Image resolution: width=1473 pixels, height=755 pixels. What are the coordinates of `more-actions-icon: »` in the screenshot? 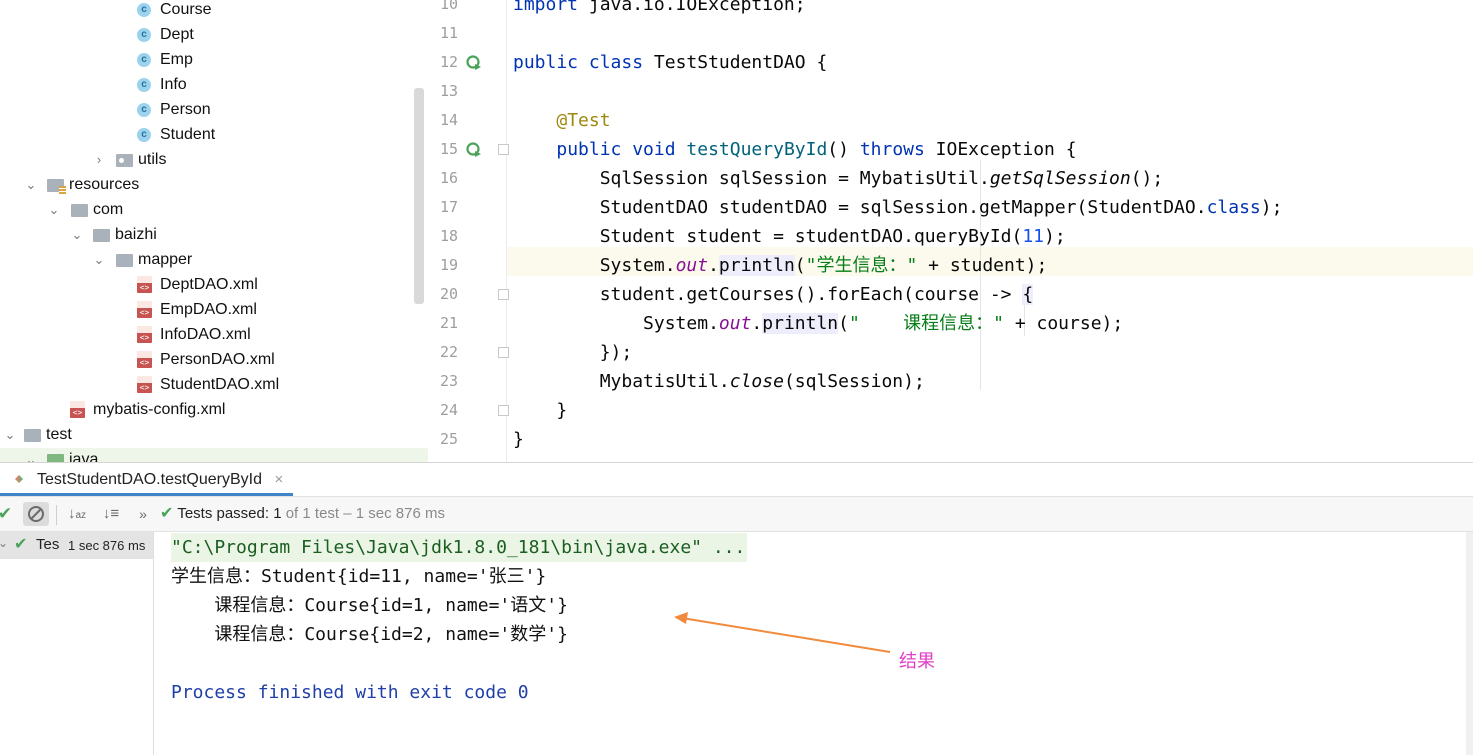 It's located at (143, 514).